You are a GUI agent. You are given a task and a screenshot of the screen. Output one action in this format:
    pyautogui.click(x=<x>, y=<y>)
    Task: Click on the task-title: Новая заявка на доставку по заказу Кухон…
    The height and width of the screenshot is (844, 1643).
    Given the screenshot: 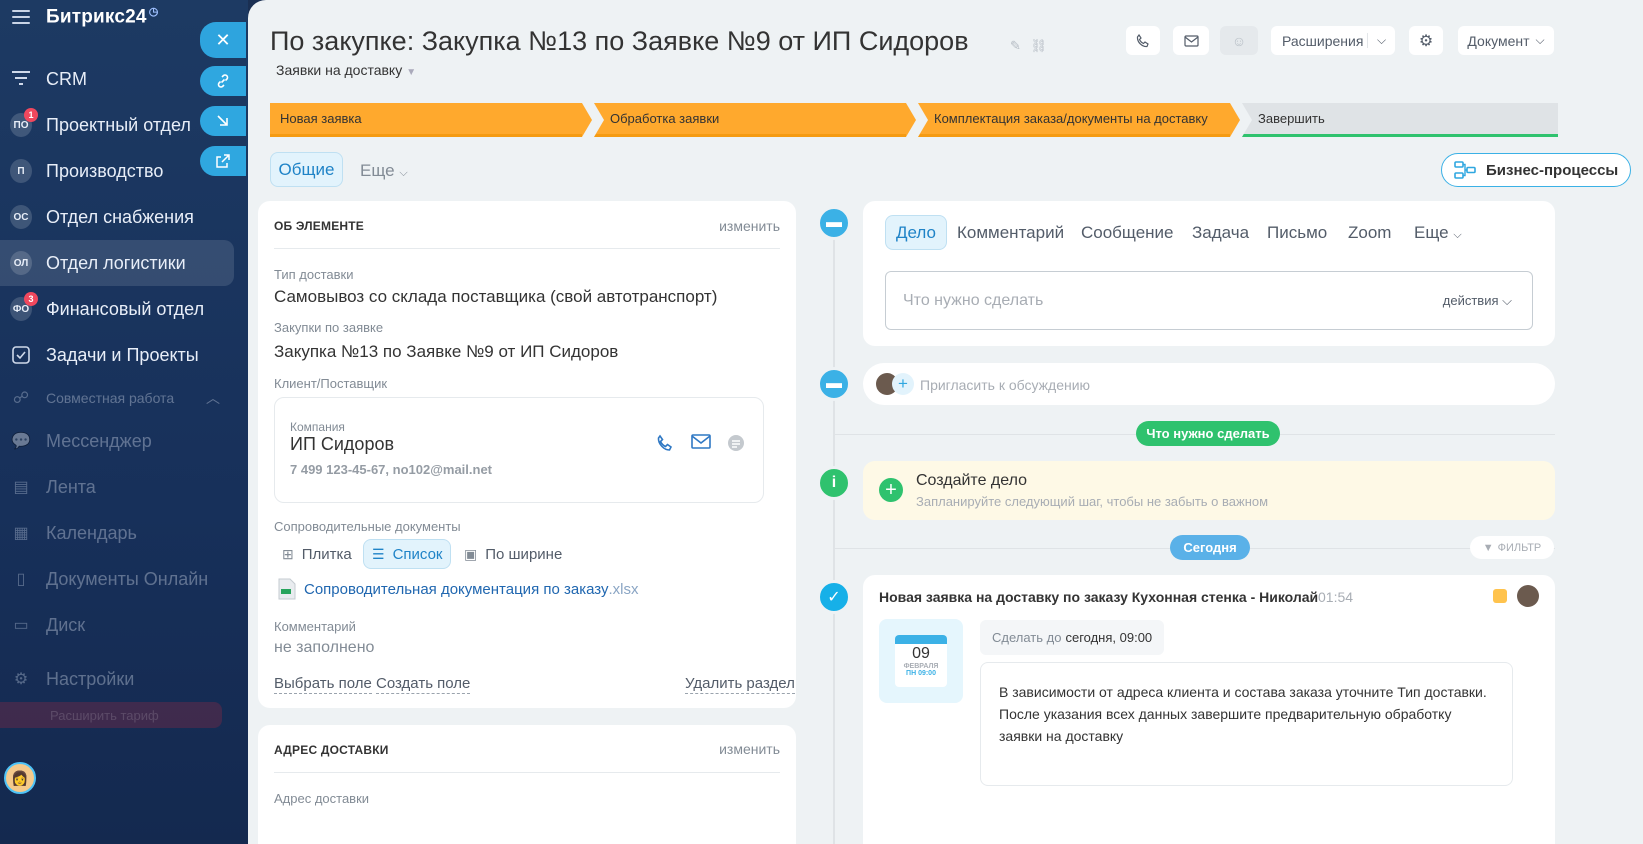 What is the action you would take?
    pyautogui.click(x=1098, y=597)
    